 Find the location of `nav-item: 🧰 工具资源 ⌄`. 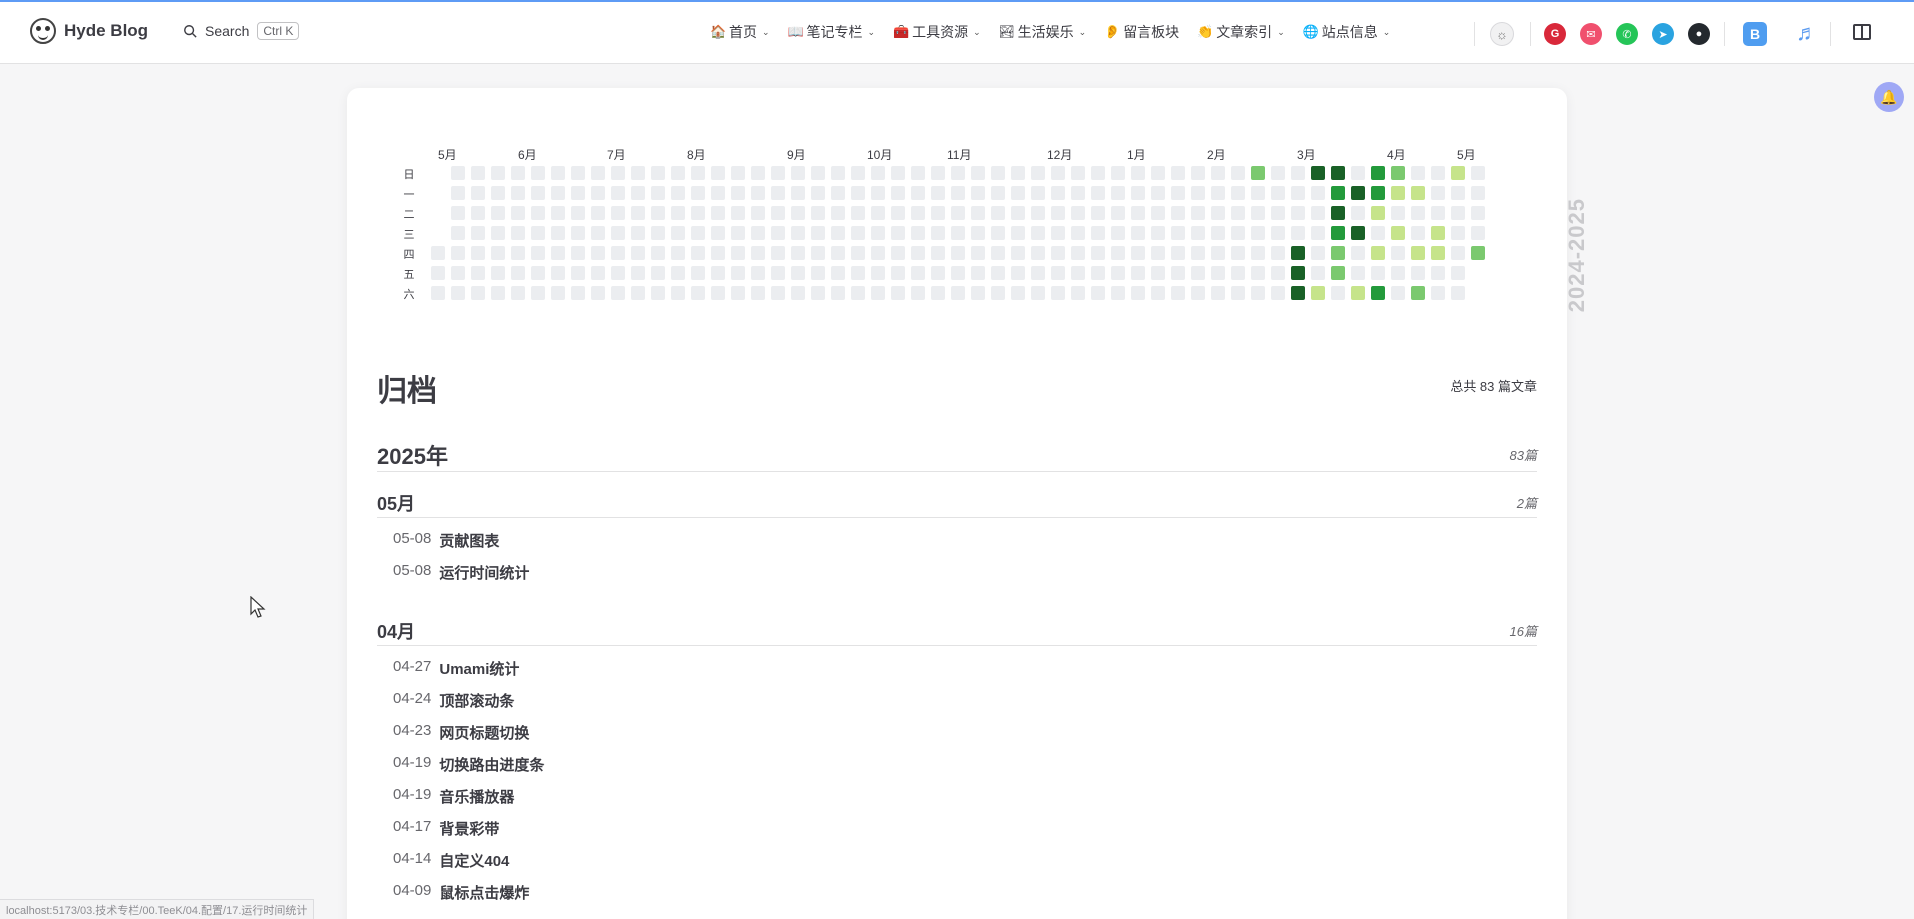

nav-item: 🧰 工具资源 ⌄ is located at coordinates (937, 32).